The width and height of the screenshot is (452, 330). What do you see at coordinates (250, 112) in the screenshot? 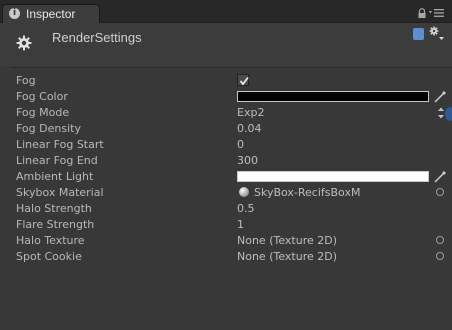
I see `fog-mode-dropdown: Exp2` at bounding box center [250, 112].